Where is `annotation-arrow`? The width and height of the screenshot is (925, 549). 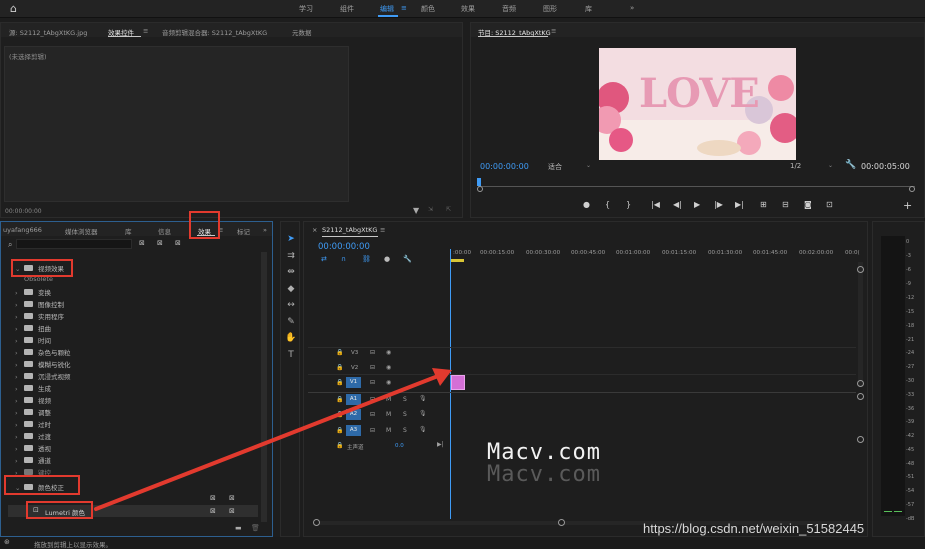
annotation-arrow is located at coordinates (273, 439).